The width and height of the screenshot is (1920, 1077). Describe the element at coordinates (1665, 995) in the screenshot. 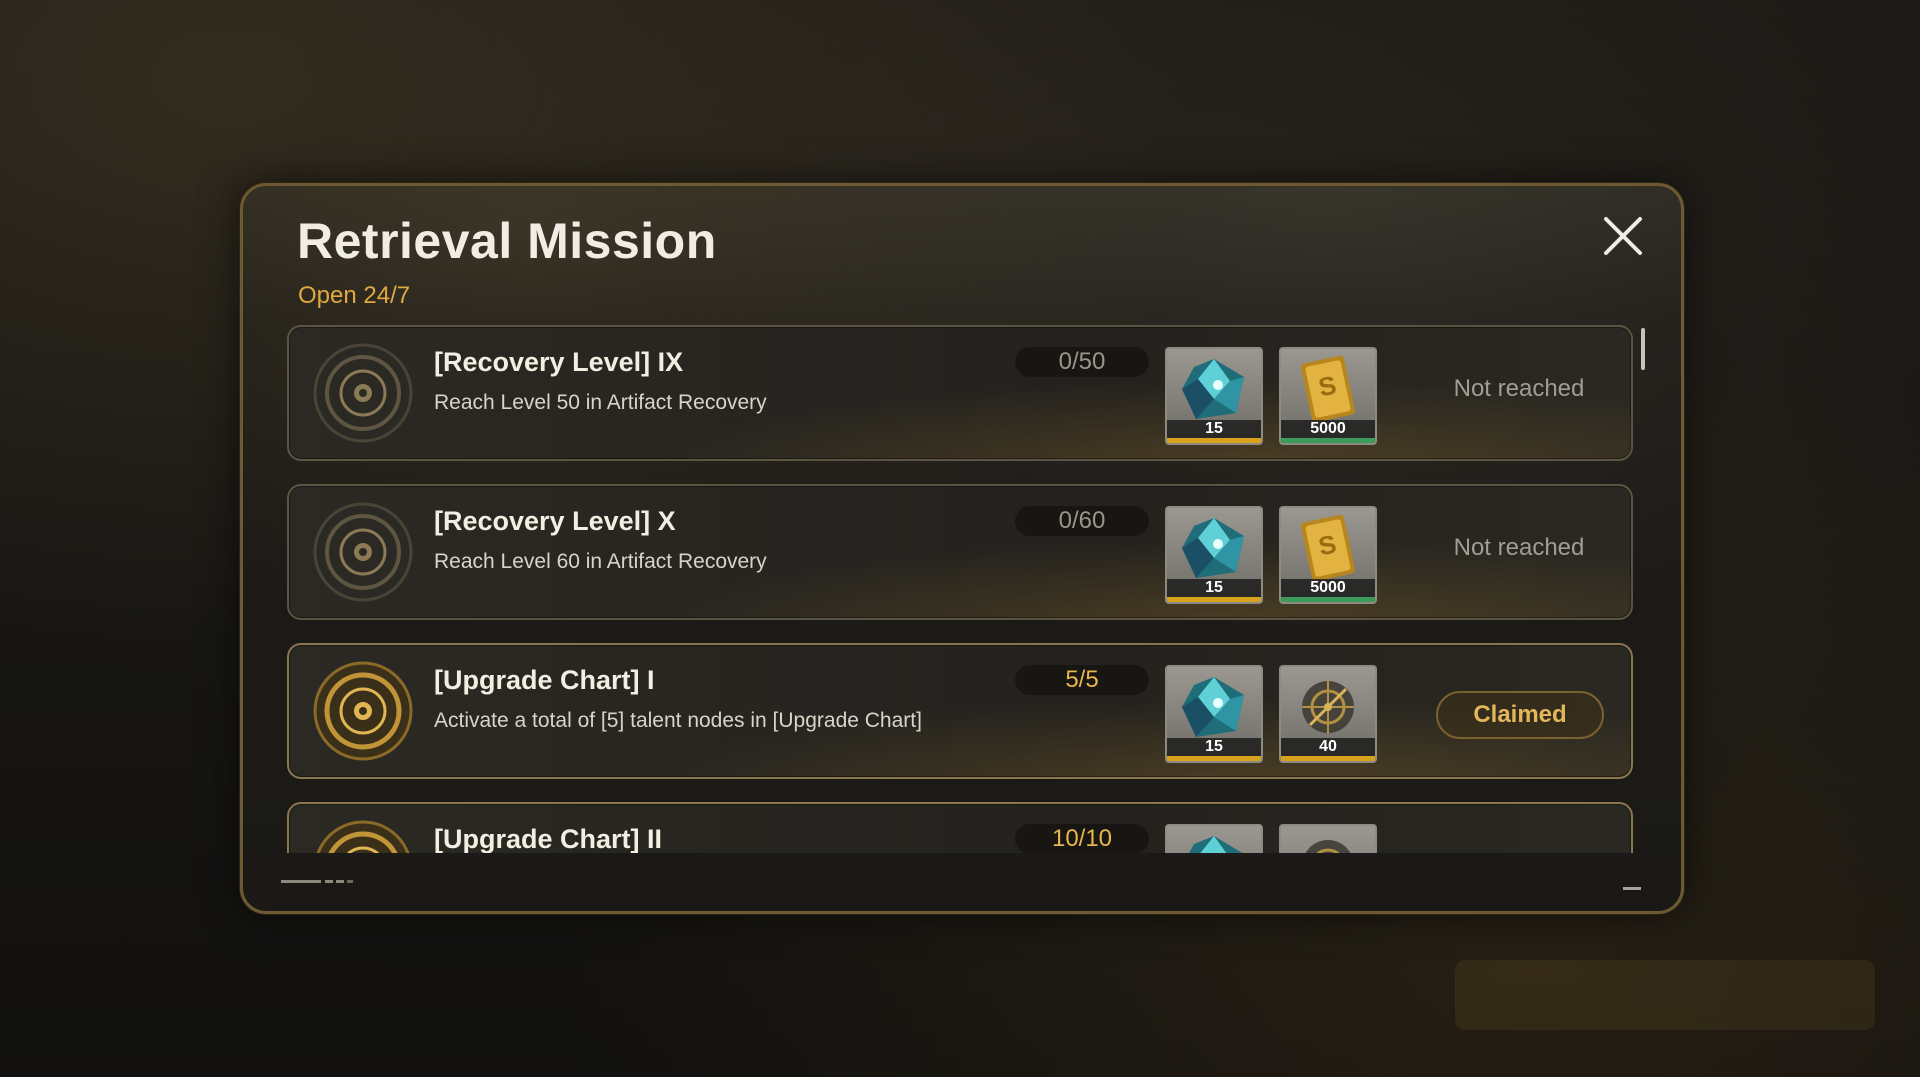

I see `background-blurred-button` at that location.